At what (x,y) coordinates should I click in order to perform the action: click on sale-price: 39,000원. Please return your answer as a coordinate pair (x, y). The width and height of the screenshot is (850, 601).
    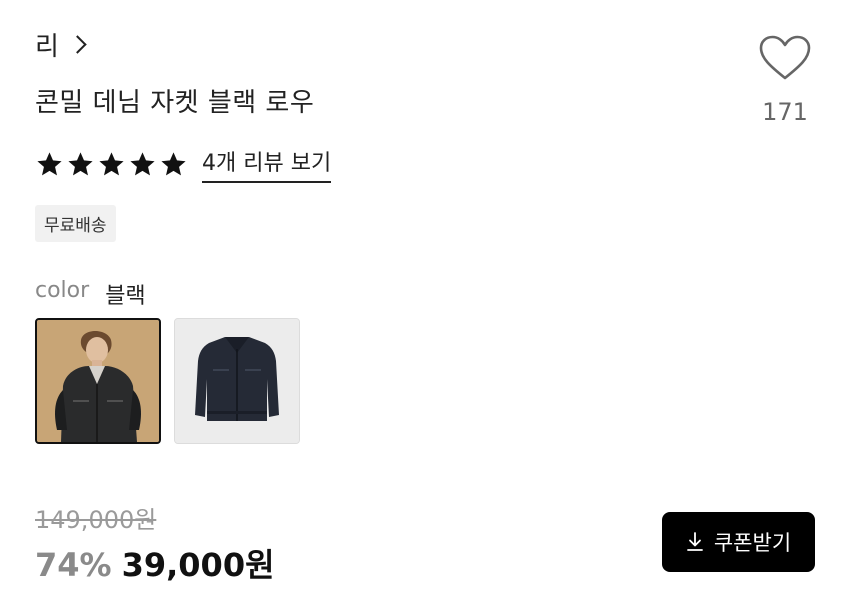
    Looking at the image, I should click on (198, 565).